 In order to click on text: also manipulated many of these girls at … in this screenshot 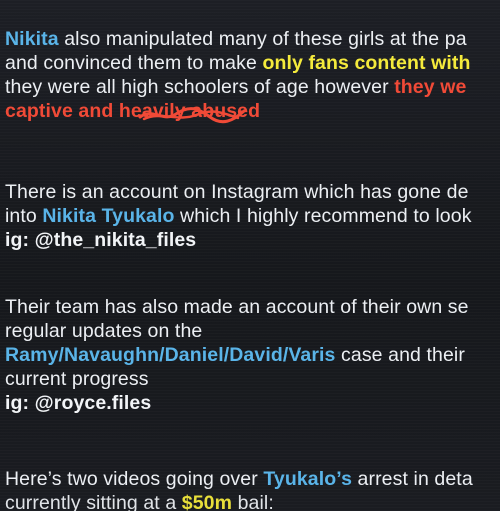, I will do `click(262, 39)`.